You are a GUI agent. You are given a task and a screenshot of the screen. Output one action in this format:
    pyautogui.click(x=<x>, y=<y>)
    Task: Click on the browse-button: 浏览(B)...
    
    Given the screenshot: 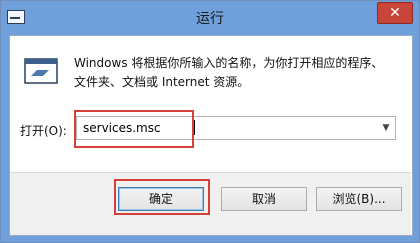 What is the action you would take?
    pyautogui.click(x=359, y=199)
    